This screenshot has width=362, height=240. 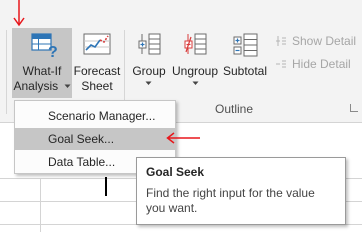 I want to click on ungroup-icon, so click(x=195, y=44).